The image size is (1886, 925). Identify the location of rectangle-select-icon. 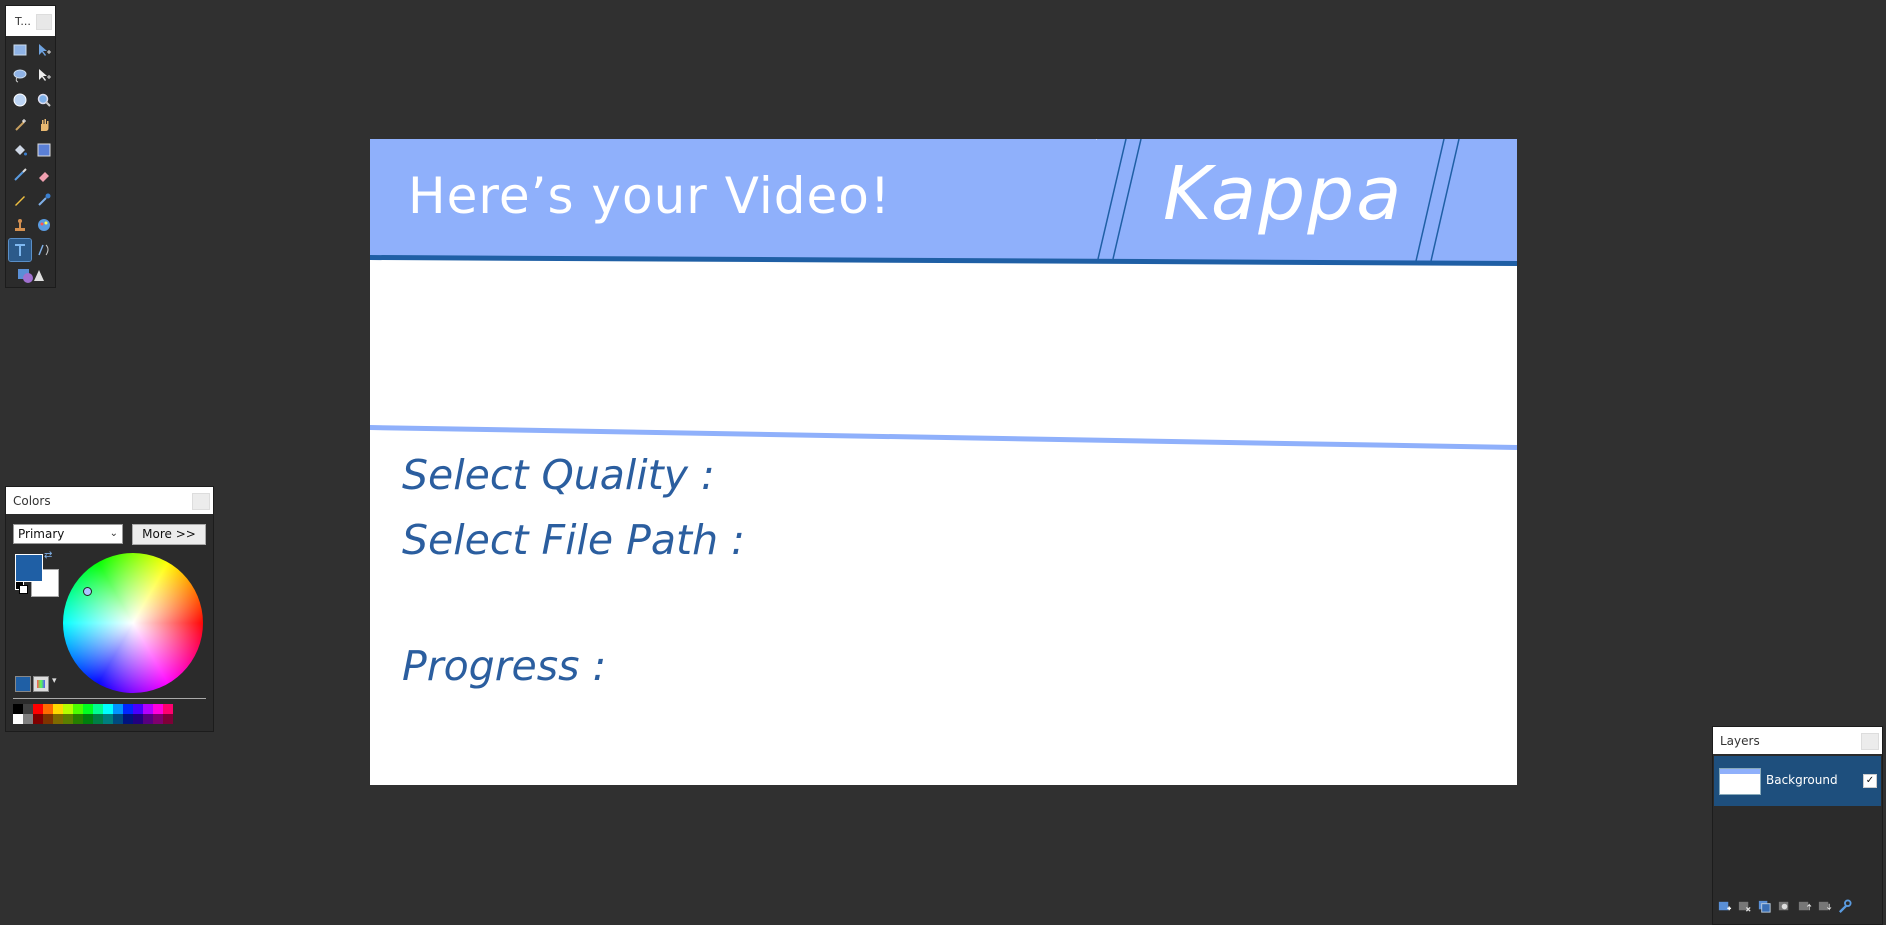
(20, 50).